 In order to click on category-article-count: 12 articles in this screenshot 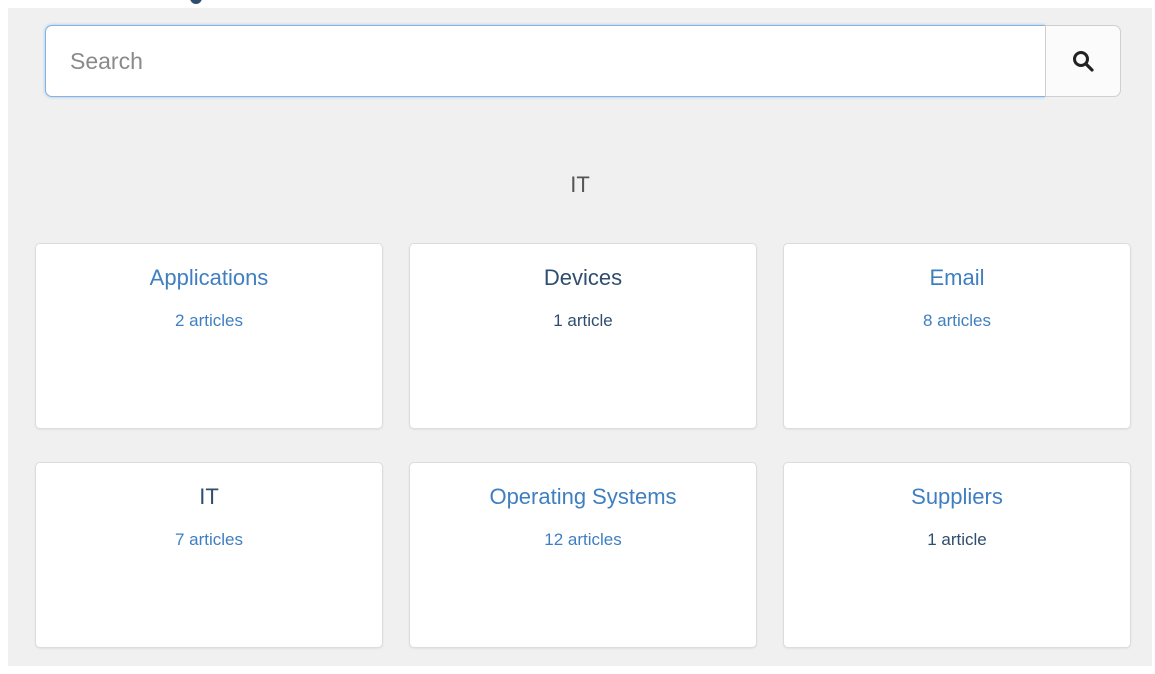, I will do `click(583, 540)`.